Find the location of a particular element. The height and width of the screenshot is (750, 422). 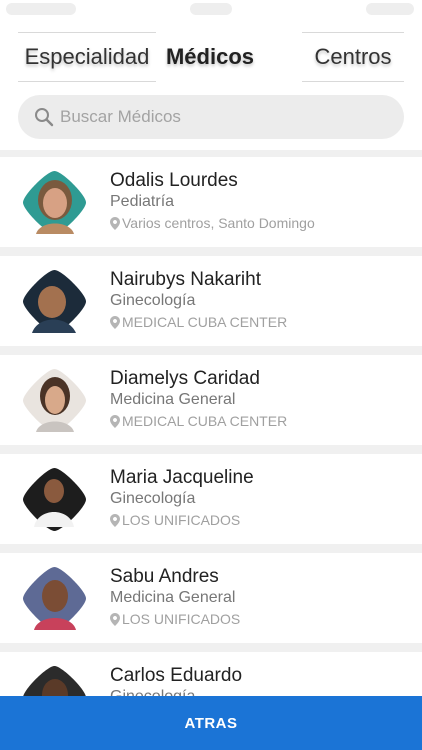

doctor-name: Odalis Lourdes is located at coordinates (174, 180).